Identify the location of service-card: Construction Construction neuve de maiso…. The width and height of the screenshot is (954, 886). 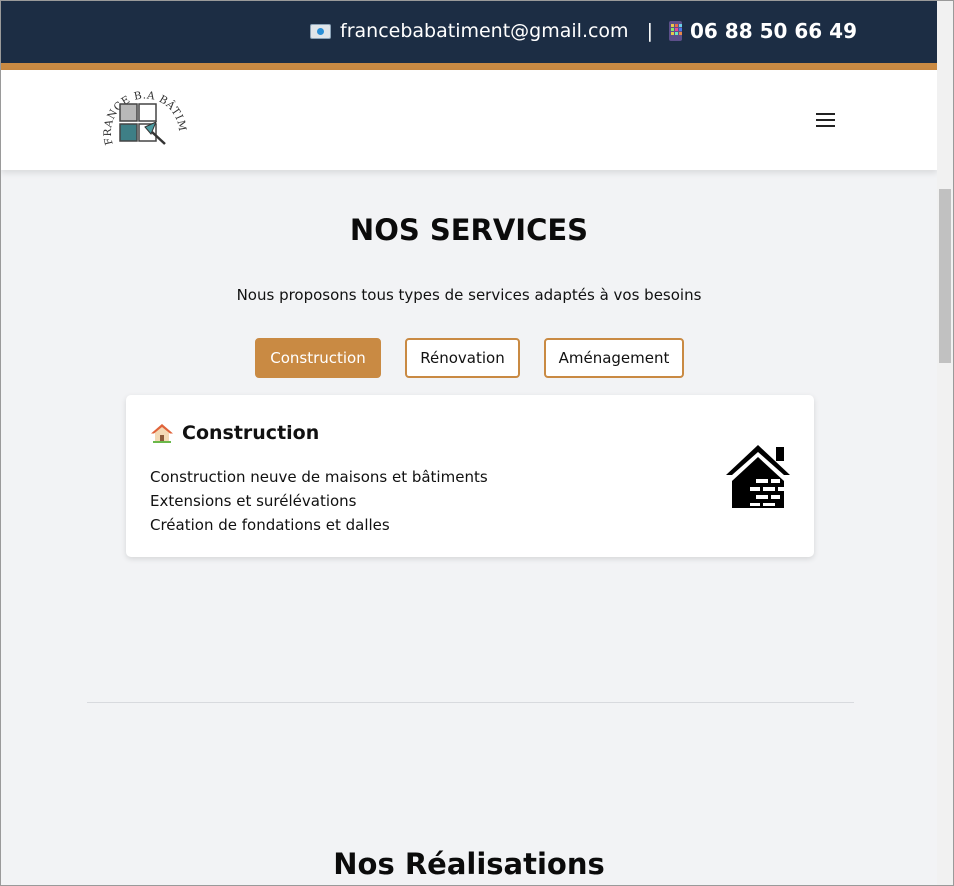
(470, 476).